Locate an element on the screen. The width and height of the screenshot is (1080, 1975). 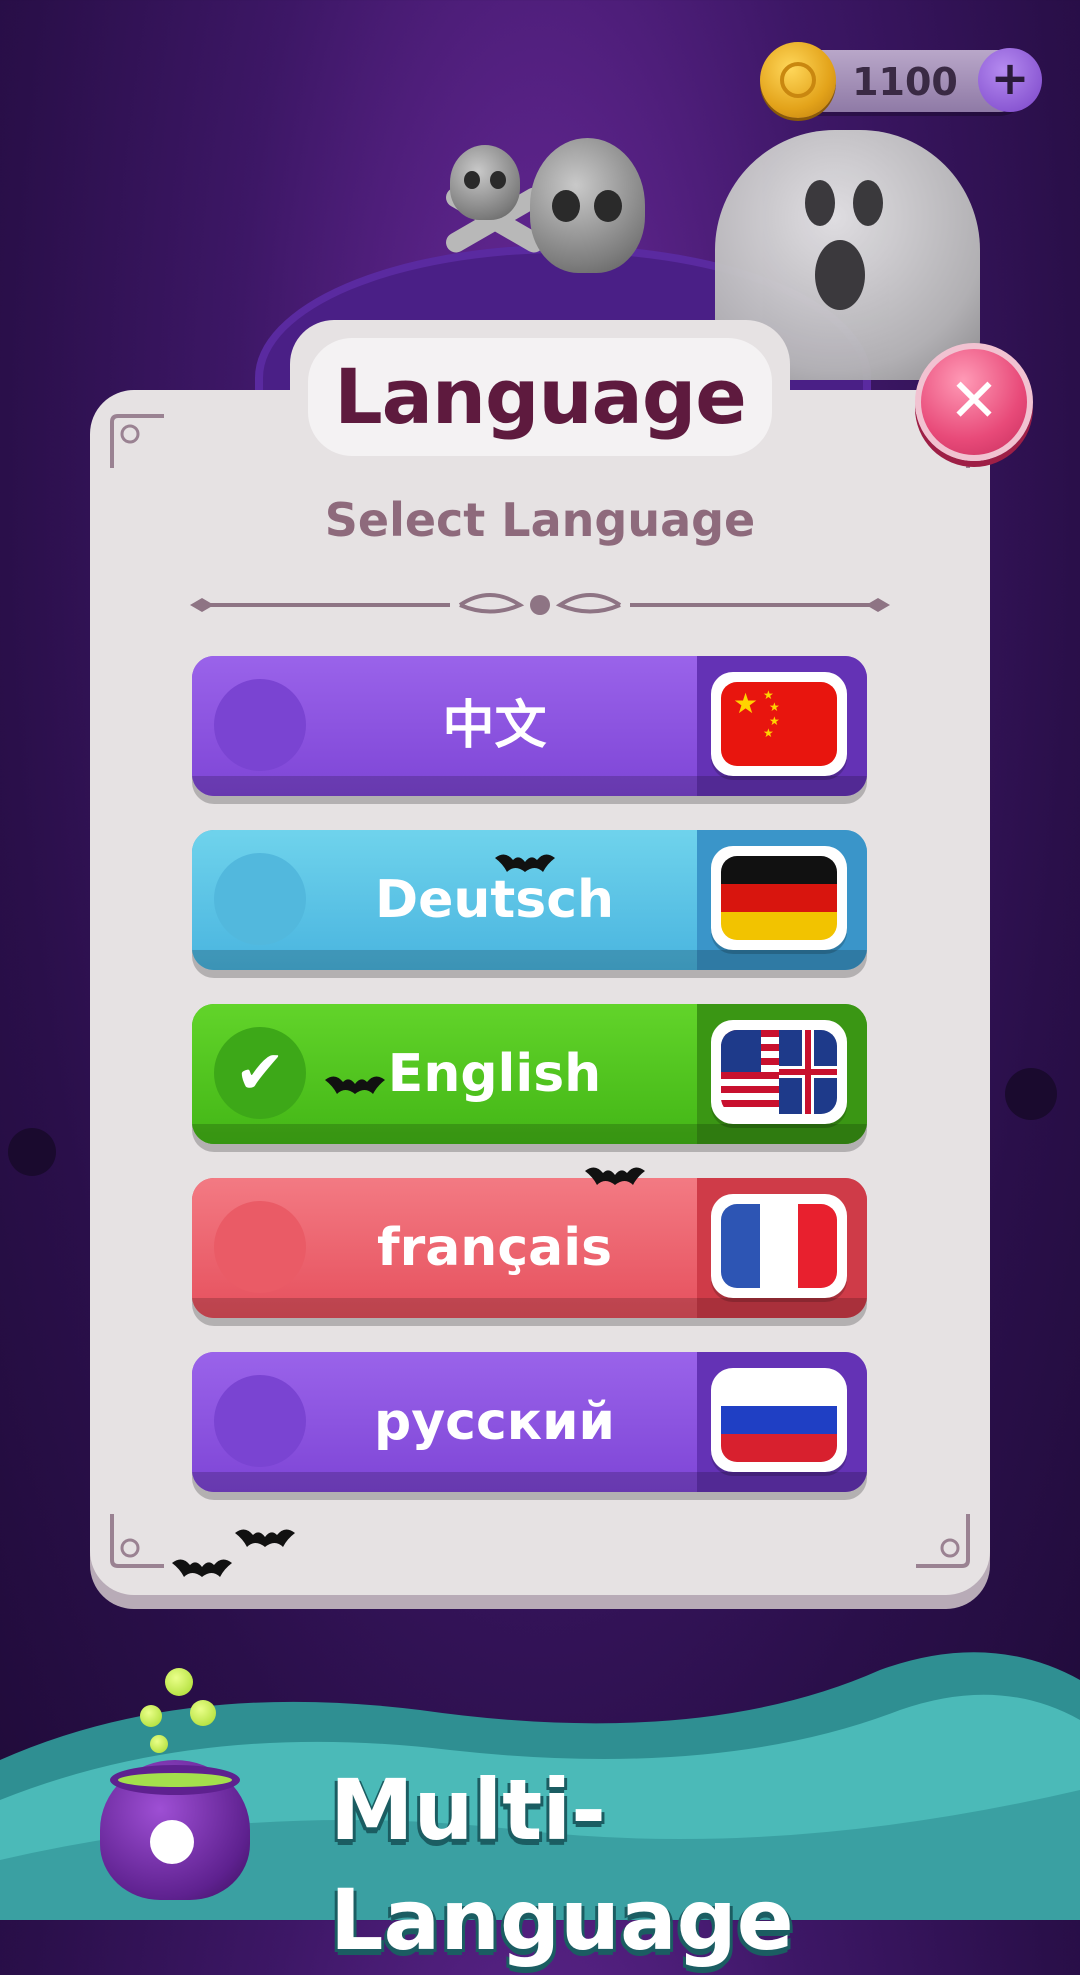
close-button: ✕ is located at coordinates (974, 402).